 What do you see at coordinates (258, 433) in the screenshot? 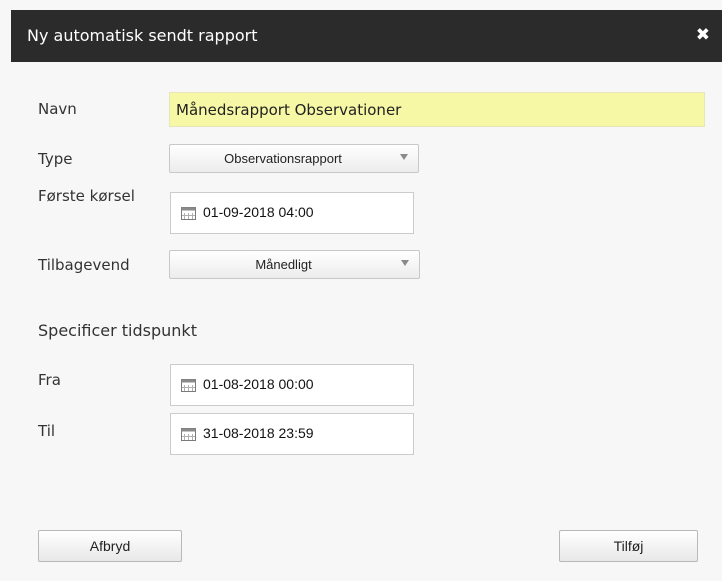
I see `to-date-value: 31-08-2018 23:59` at bounding box center [258, 433].